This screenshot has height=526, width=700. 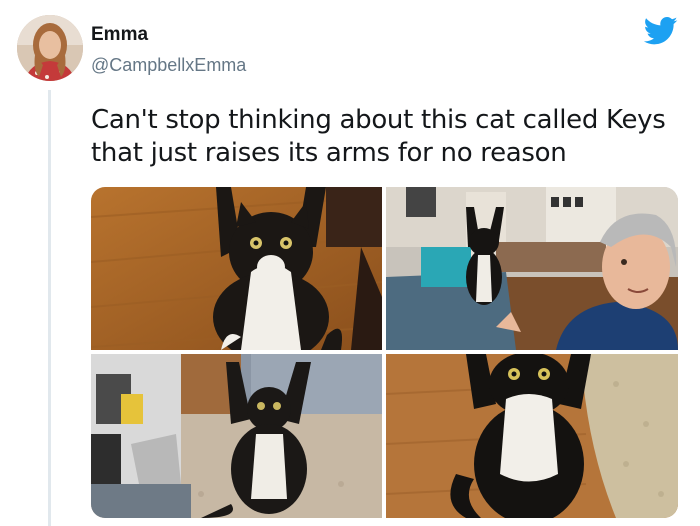 I want to click on author-name: Emma, so click(x=119, y=35).